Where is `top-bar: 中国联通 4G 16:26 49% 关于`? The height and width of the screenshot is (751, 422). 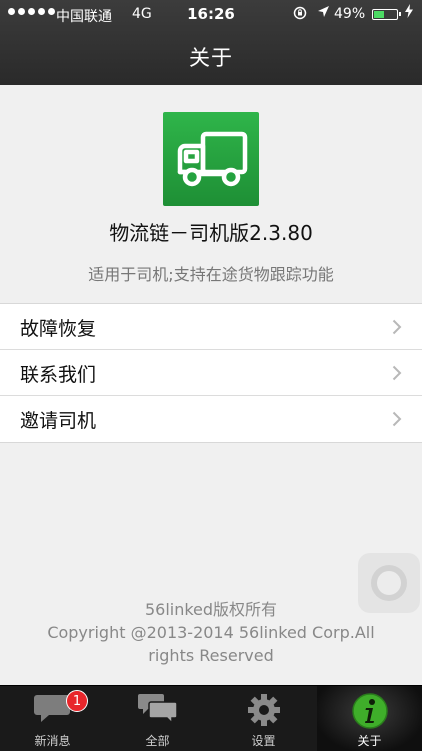
top-bar: 中国联通 4G 16:26 49% 关于 is located at coordinates (211, 42).